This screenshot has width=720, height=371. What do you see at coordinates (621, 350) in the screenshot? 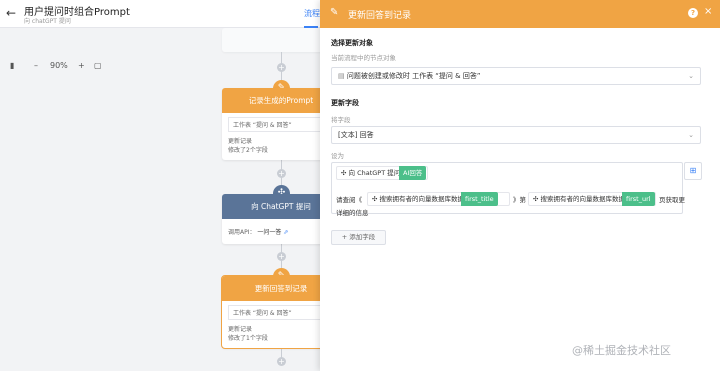
I see `watermark: @稀土掘金技术社区` at bounding box center [621, 350].